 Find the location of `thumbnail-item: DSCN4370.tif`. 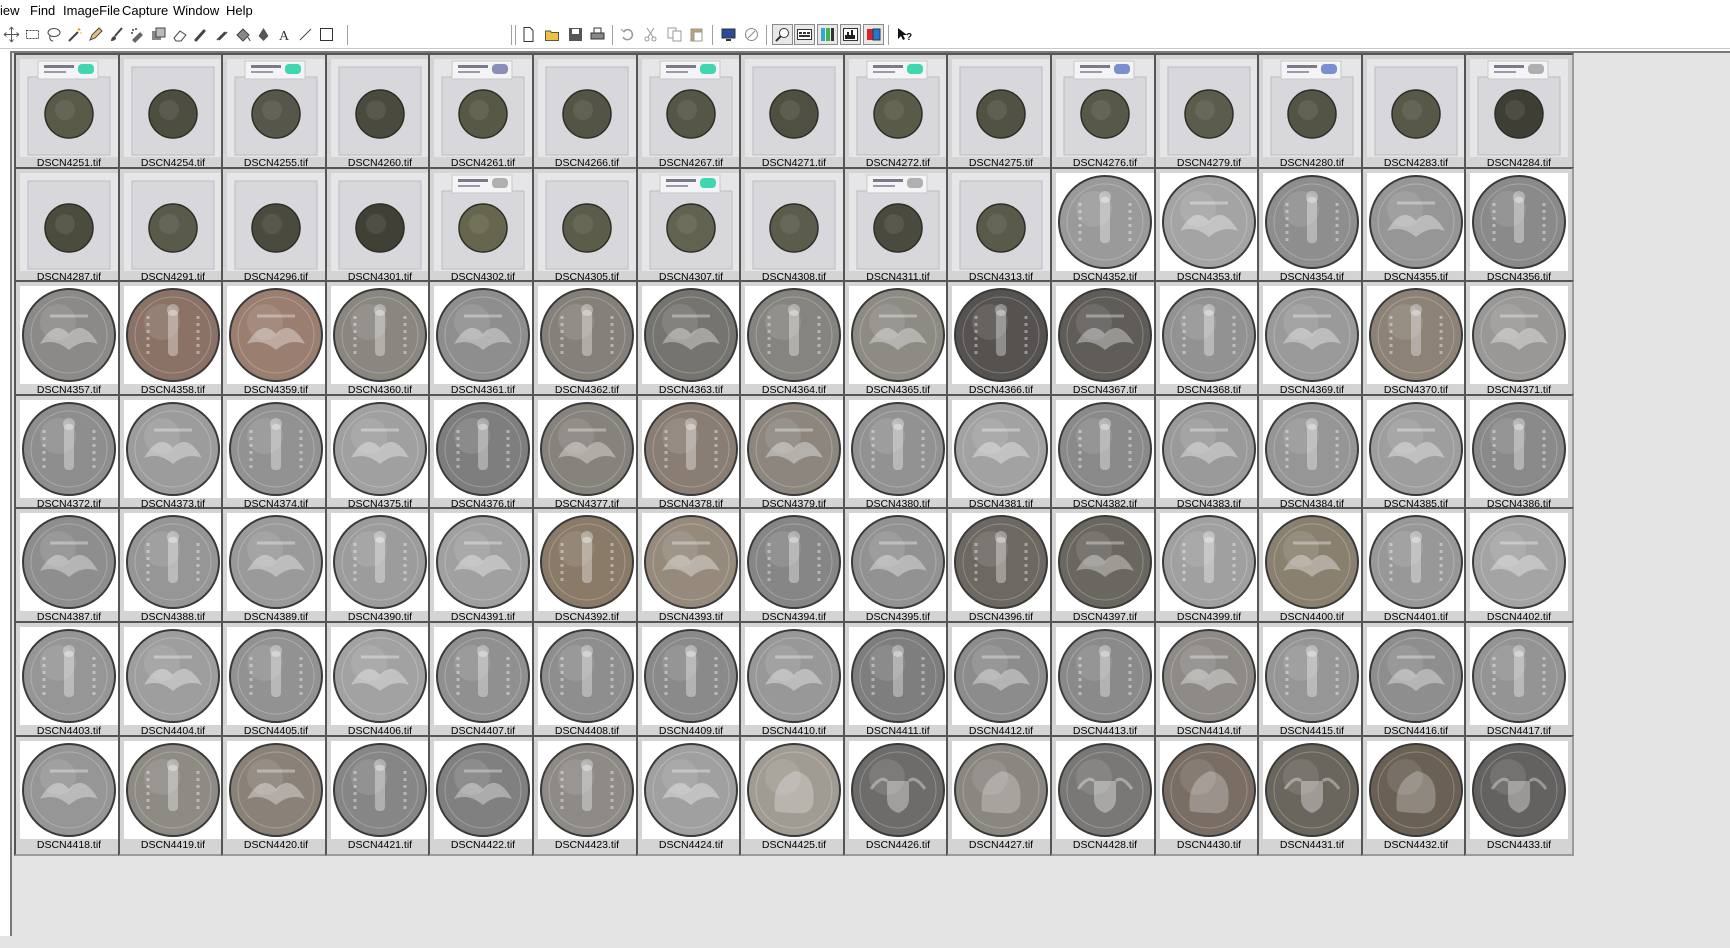

thumbnail-item: DSCN4370.tif is located at coordinates (1416, 340).